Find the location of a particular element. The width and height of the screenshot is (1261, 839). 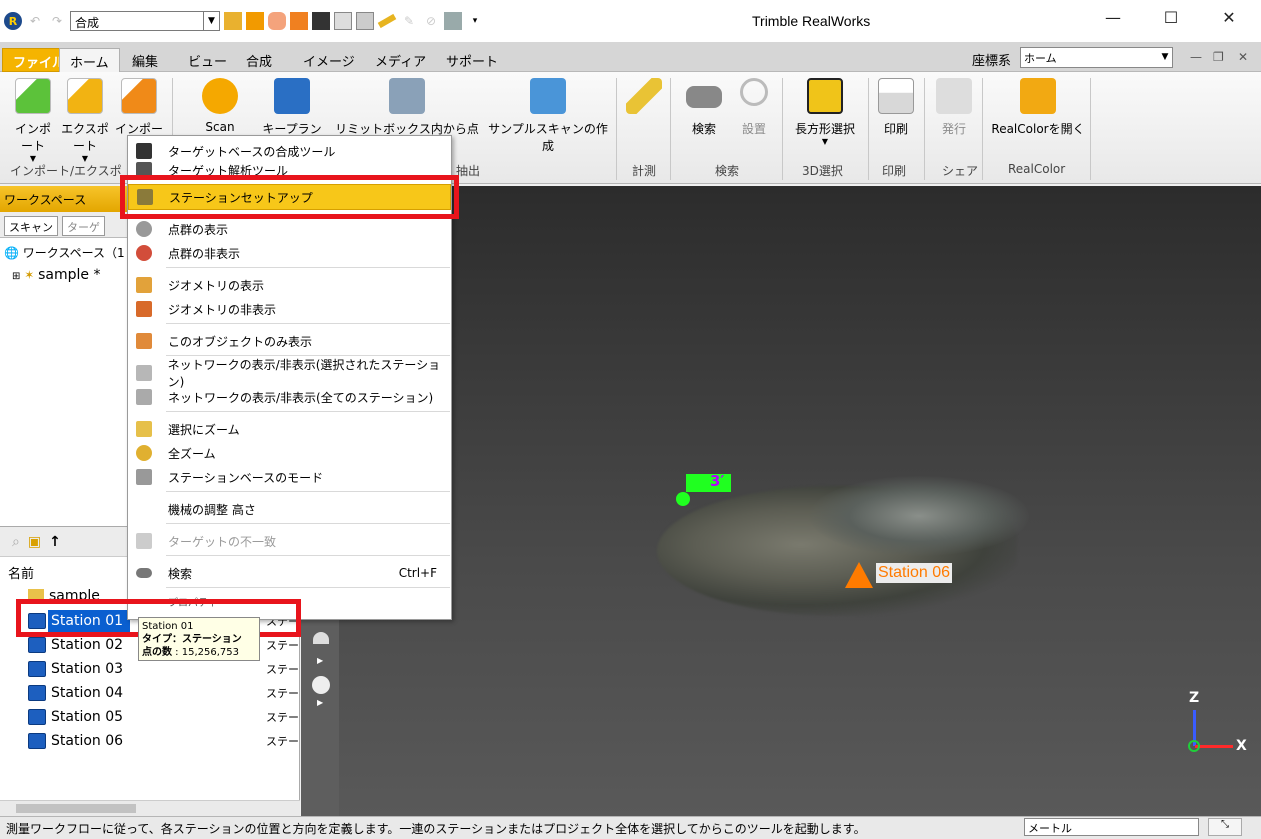

menu-item-show-only-this: このオブジェクトのみ表示 is located at coordinates (289, 341).